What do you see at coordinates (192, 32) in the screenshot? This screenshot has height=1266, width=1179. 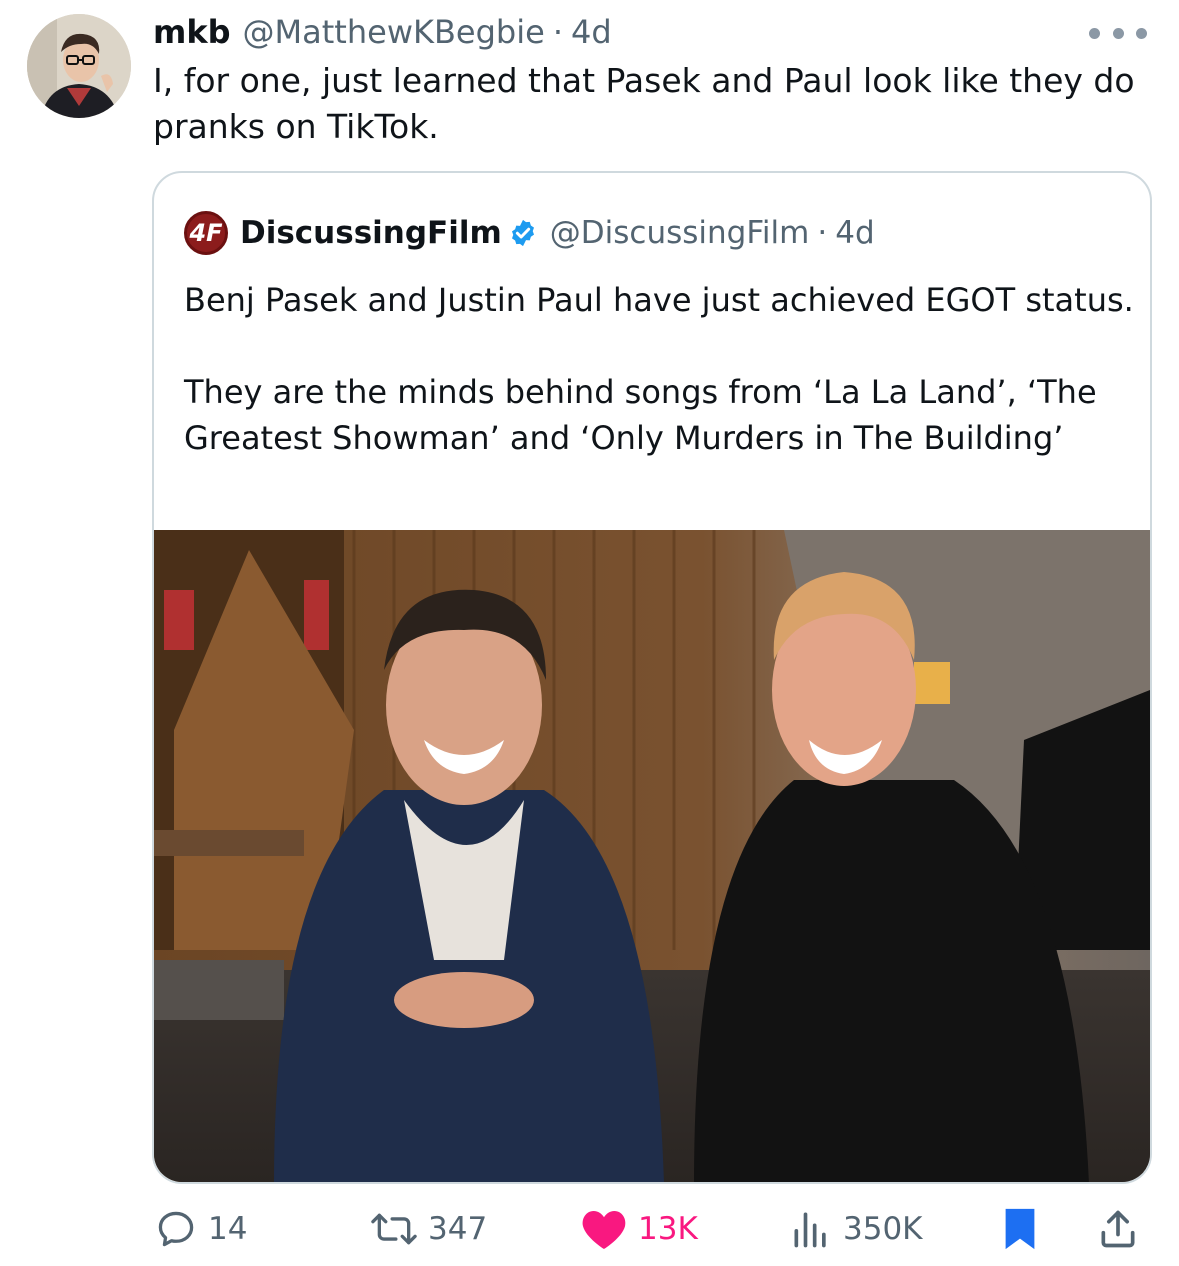 I see `author-display-name: mkb` at bounding box center [192, 32].